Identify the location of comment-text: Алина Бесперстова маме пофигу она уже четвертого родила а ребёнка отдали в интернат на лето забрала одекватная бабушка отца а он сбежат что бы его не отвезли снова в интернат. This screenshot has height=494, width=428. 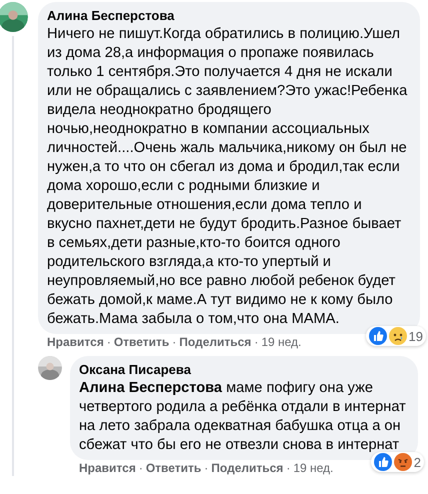
(243, 417).